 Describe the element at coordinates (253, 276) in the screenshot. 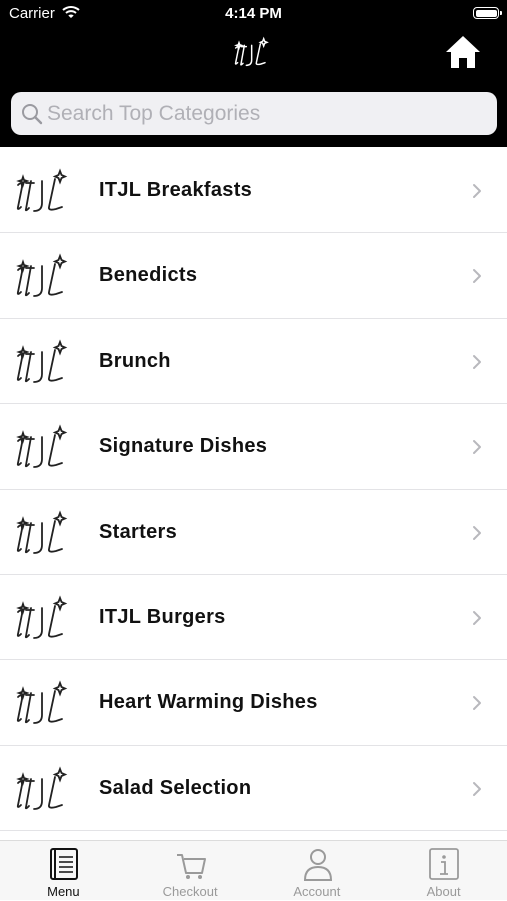

I see `category-row: Benedicts` at that location.